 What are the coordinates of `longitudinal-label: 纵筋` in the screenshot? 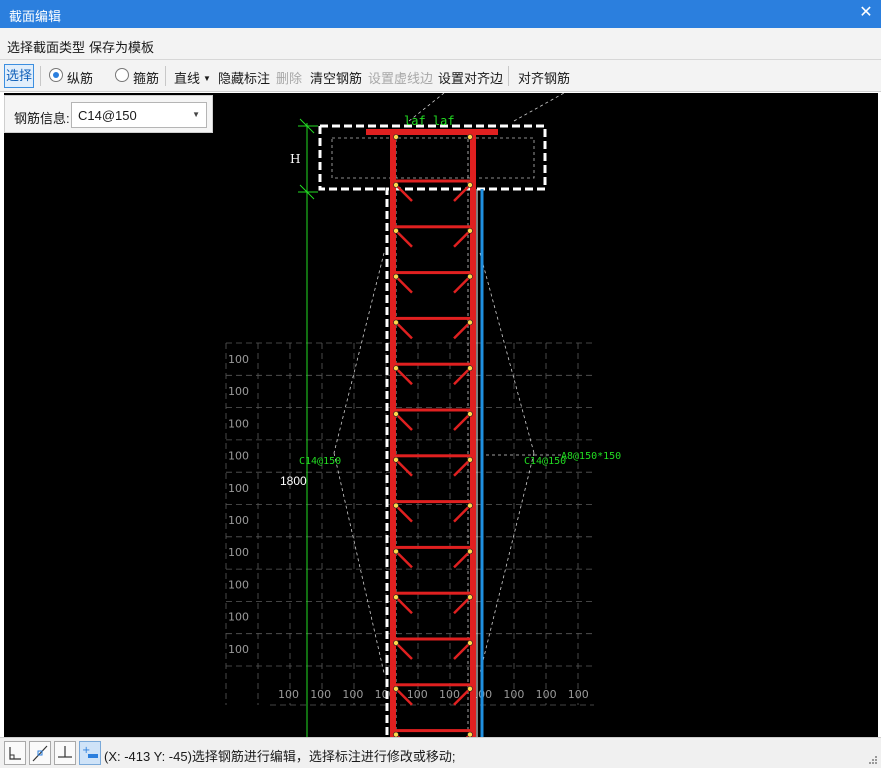 It's located at (80, 77).